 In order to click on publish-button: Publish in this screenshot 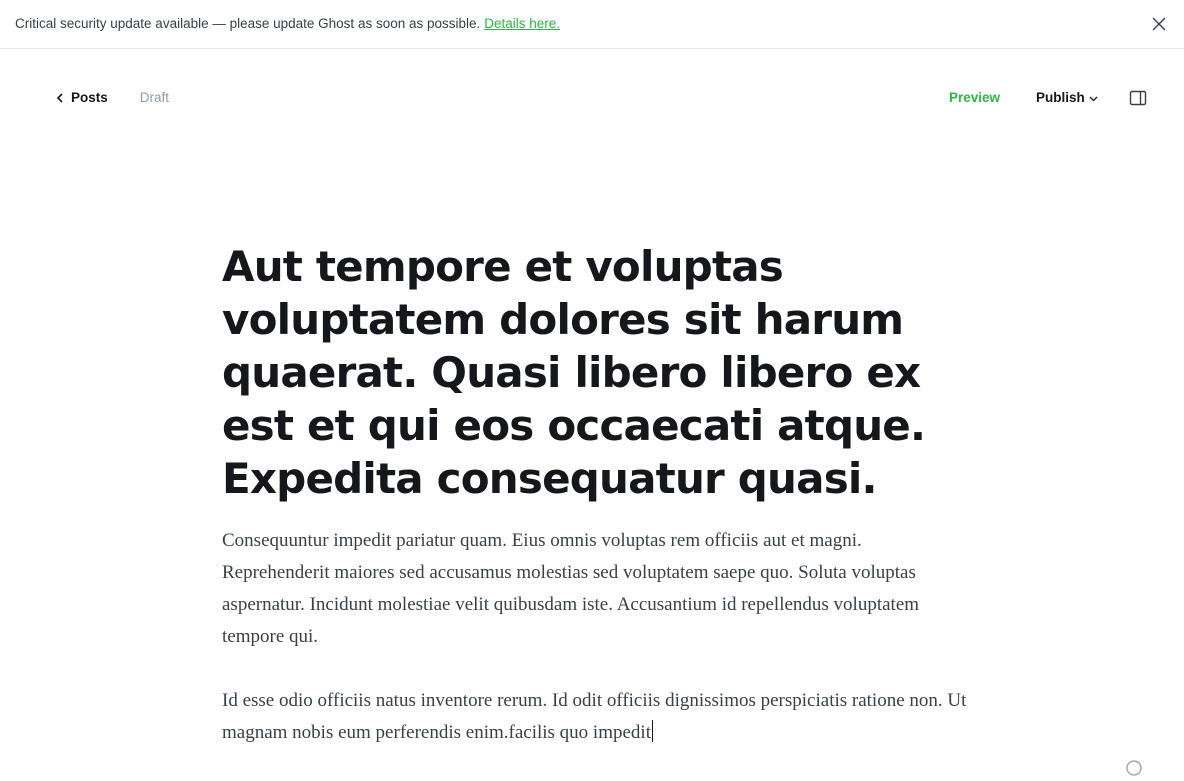, I will do `click(1067, 97)`.